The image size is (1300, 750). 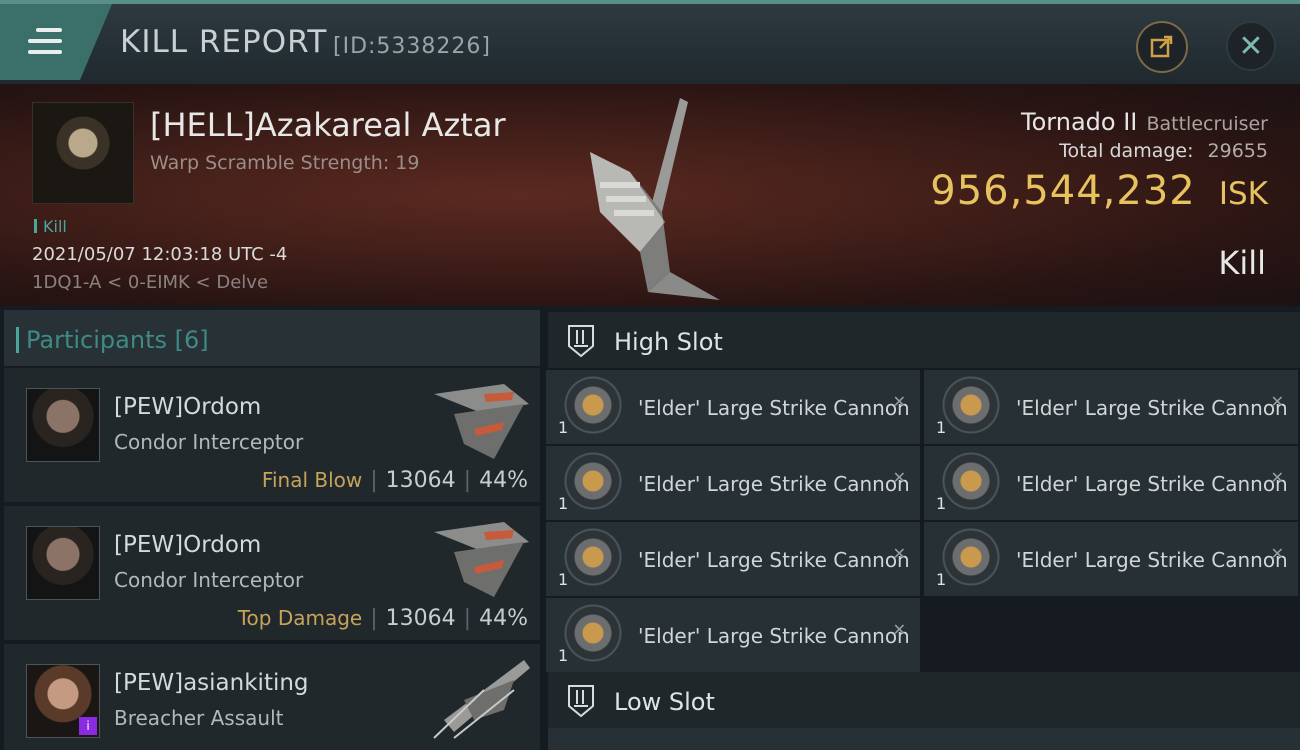 What do you see at coordinates (1207, 124) in the screenshot?
I see `ship-class: Battlecruiser` at bounding box center [1207, 124].